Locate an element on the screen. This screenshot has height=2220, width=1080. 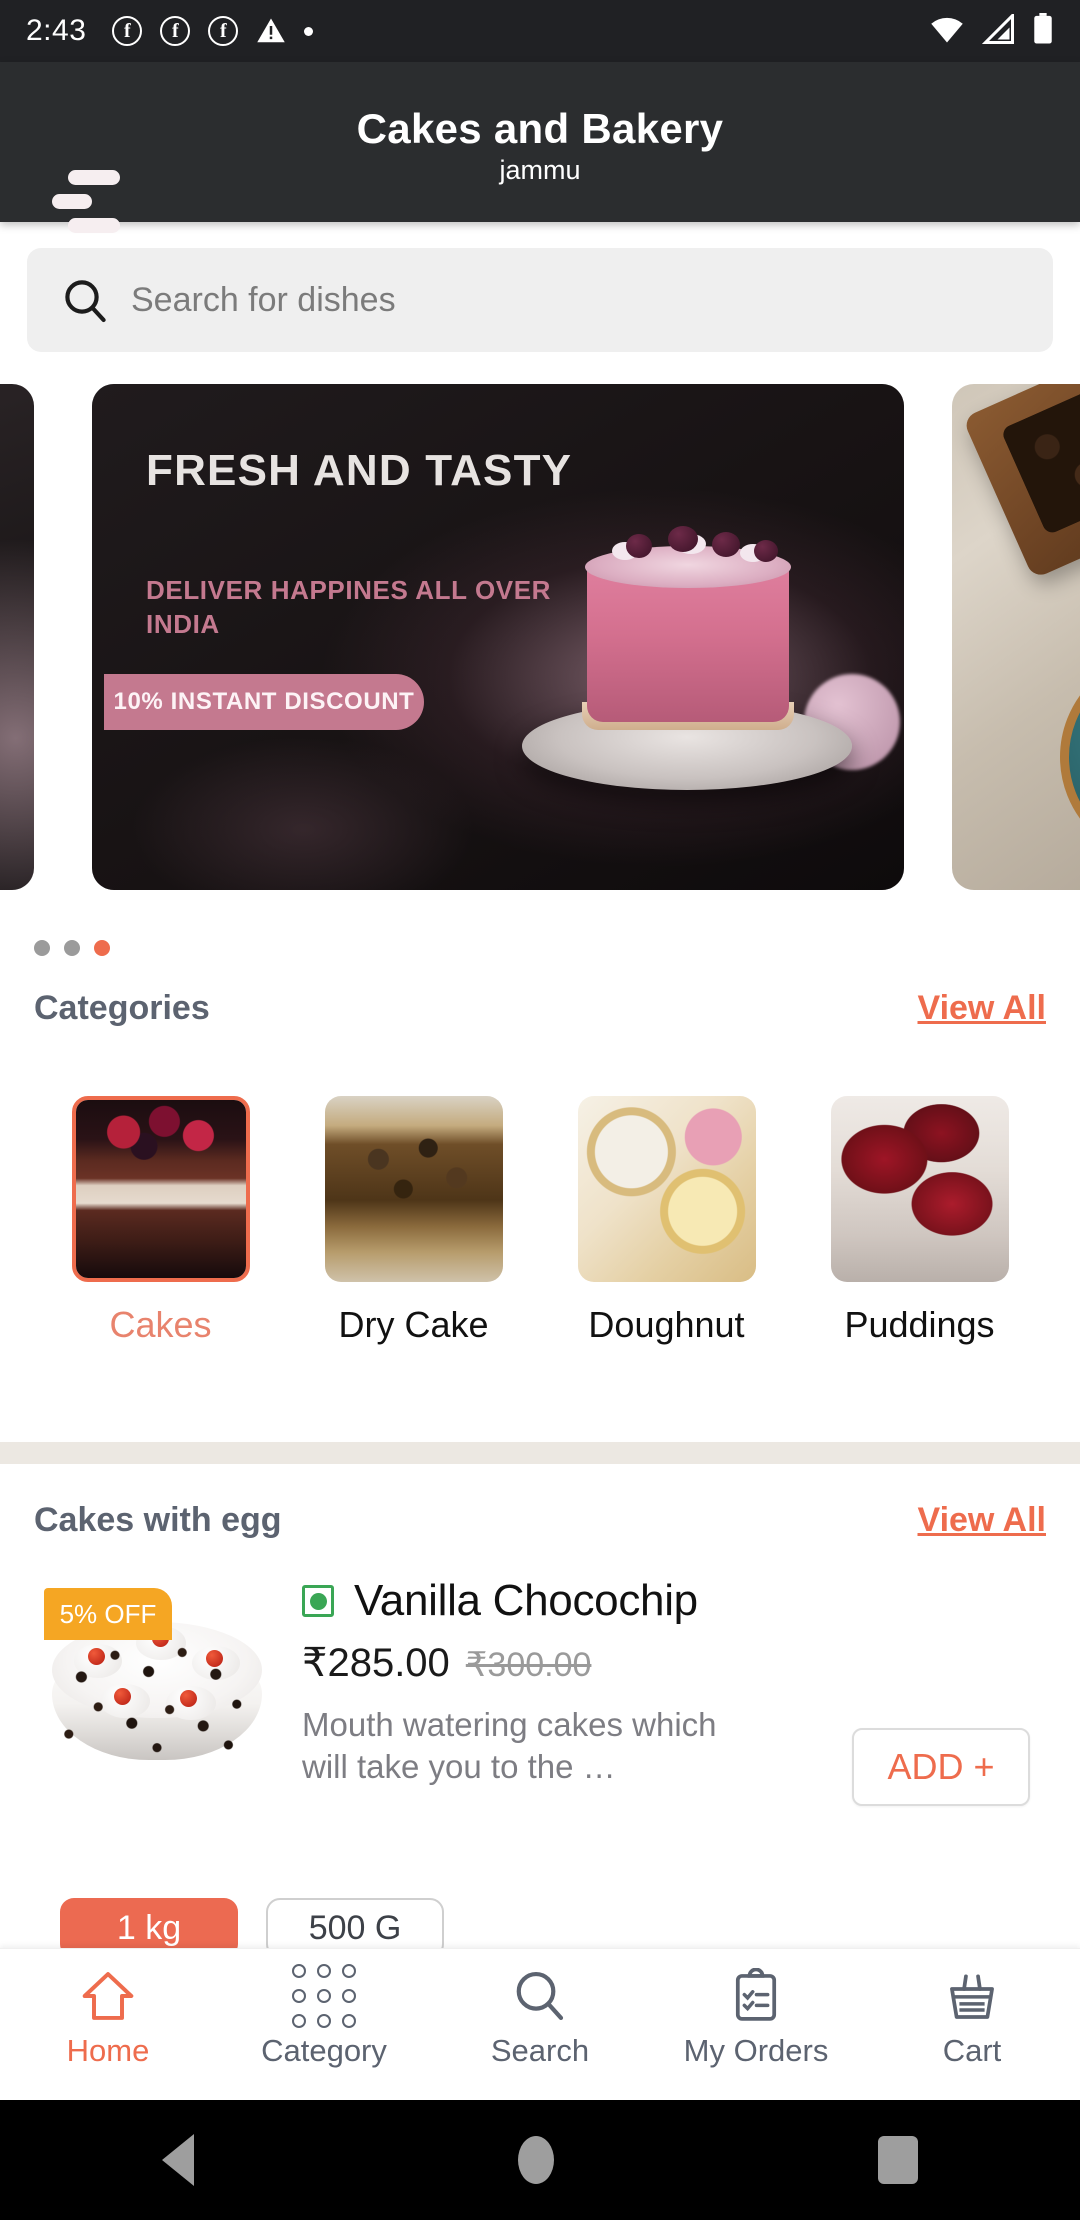
add-to-cart-label: ADD + is located at coordinates (941, 1766).